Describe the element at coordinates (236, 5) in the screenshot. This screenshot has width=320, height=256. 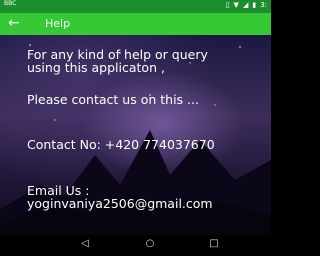
I see `wifi-icon: ▼` at that location.